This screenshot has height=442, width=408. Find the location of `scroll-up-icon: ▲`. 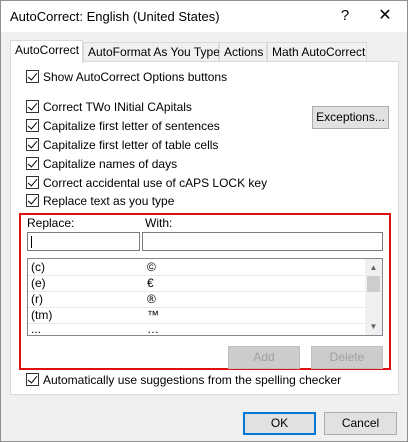

scroll-up-icon: ▲ is located at coordinates (373, 267).